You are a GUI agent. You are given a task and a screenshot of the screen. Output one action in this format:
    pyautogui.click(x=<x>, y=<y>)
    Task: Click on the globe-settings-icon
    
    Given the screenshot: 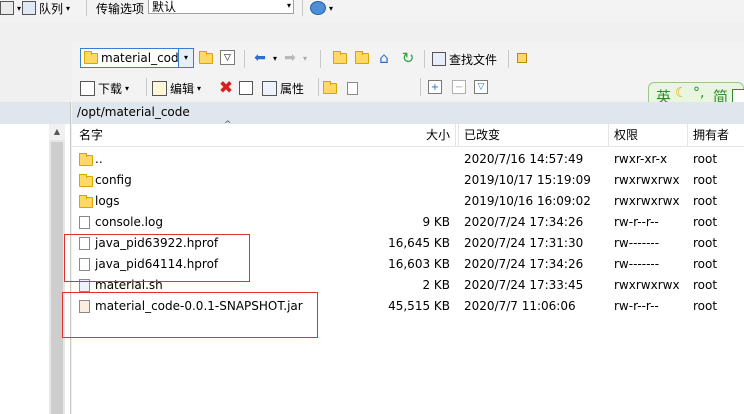 What is the action you would take?
    pyautogui.click(x=318, y=8)
    